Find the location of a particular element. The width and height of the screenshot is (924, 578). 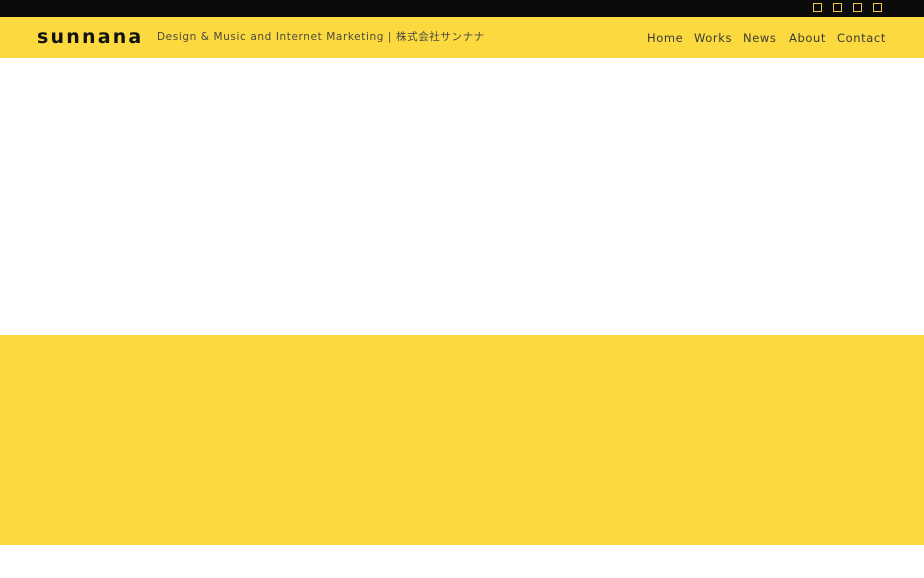

lower-section is located at coordinates (462, 561).